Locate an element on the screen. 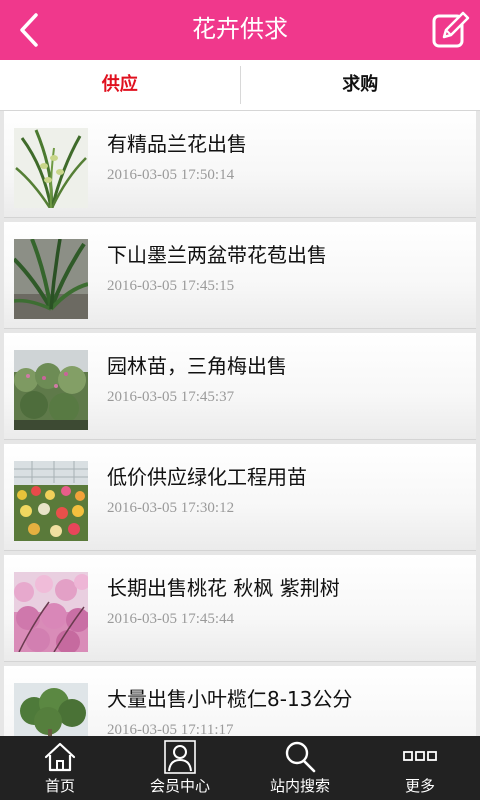  item-title: 园林苗，三角梅出售 is located at coordinates (197, 366).